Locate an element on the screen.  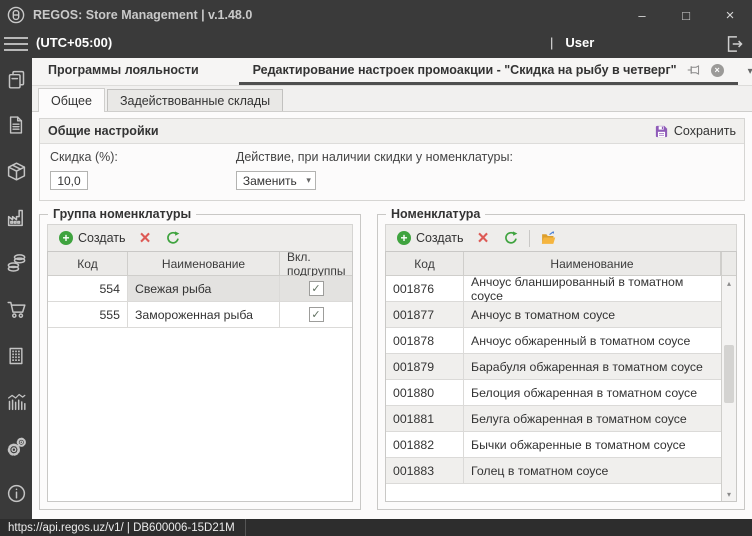
table-row: 001877 Анчоус в томатном соусе is located at coordinates (553, 315).